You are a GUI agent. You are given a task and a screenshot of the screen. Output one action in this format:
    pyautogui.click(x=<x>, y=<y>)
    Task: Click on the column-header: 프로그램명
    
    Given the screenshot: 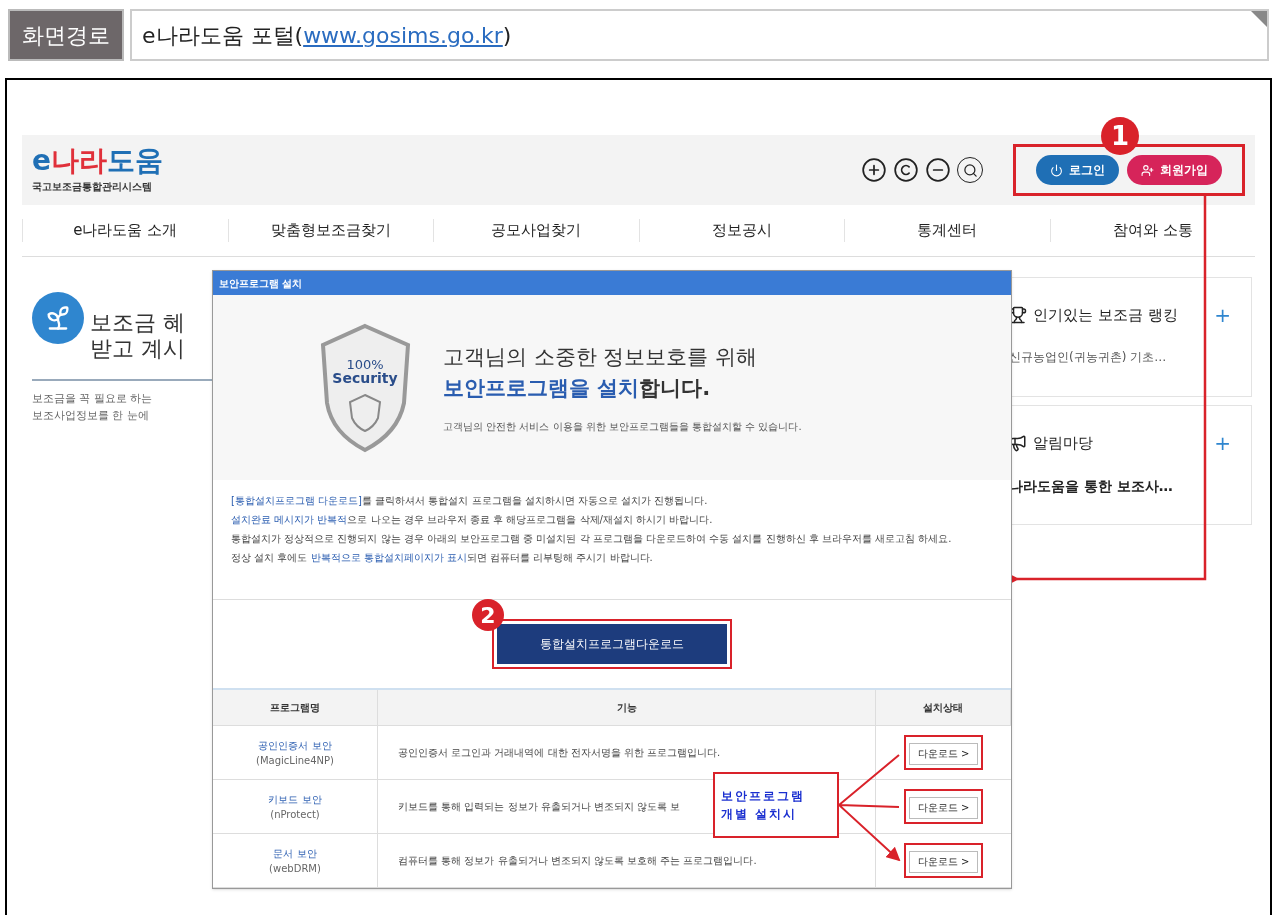 What is the action you would take?
    pyautogui.click(x=295, y=707)
    